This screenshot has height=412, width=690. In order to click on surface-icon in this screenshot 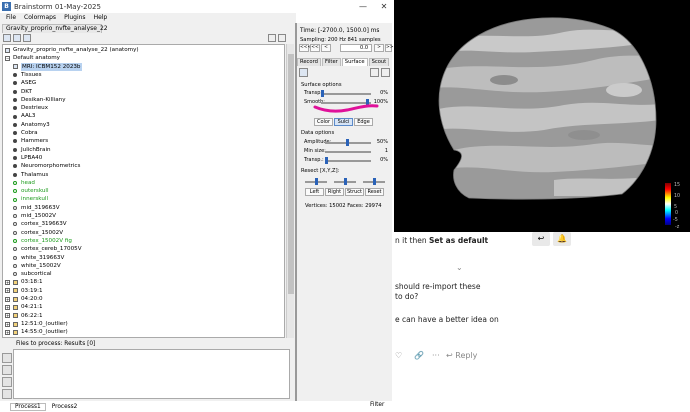, I will do `click(303, 72)`.